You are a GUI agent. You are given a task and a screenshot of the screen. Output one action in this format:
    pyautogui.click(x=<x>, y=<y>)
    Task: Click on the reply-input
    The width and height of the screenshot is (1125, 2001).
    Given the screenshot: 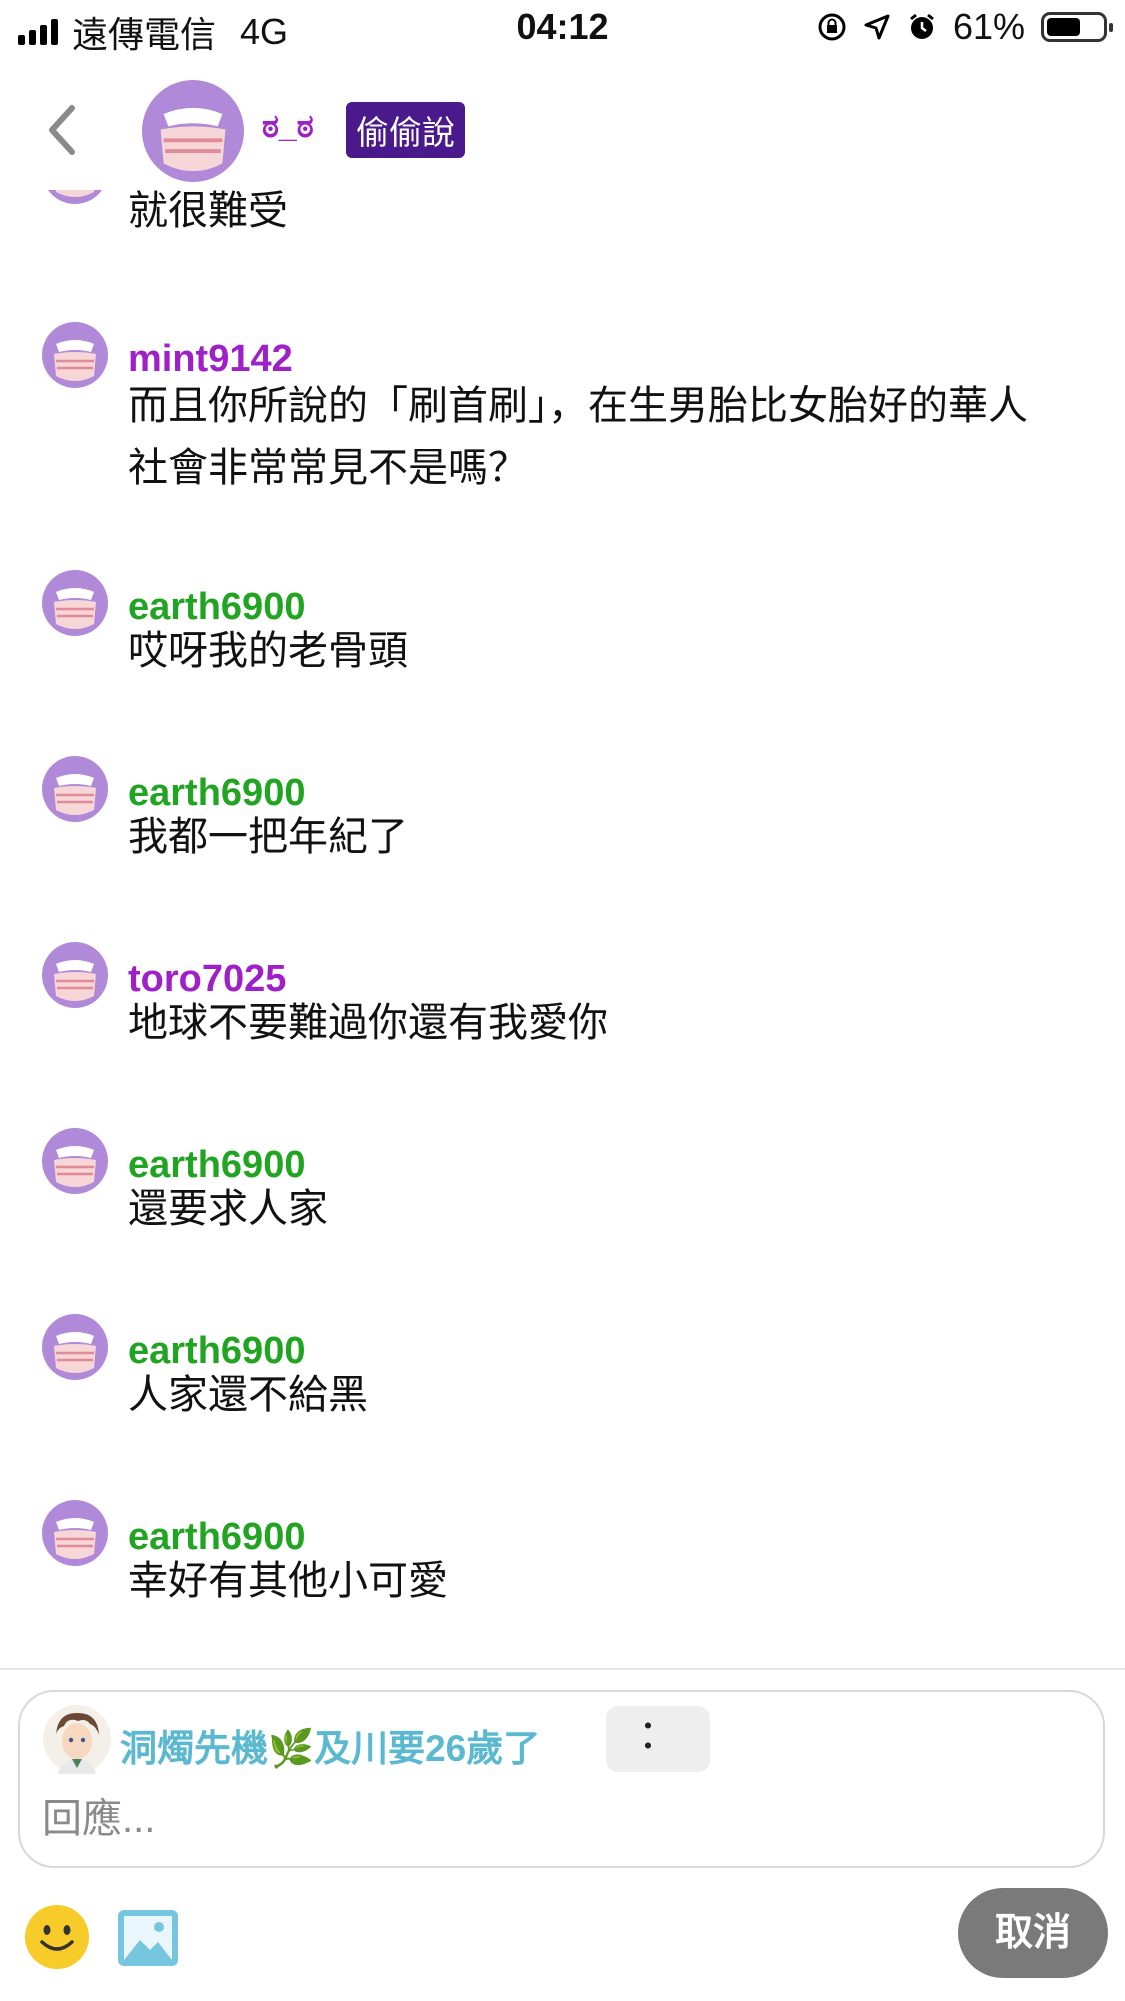 What is the action you would take?
    pyautogui.click(x=552, y=1819)
    